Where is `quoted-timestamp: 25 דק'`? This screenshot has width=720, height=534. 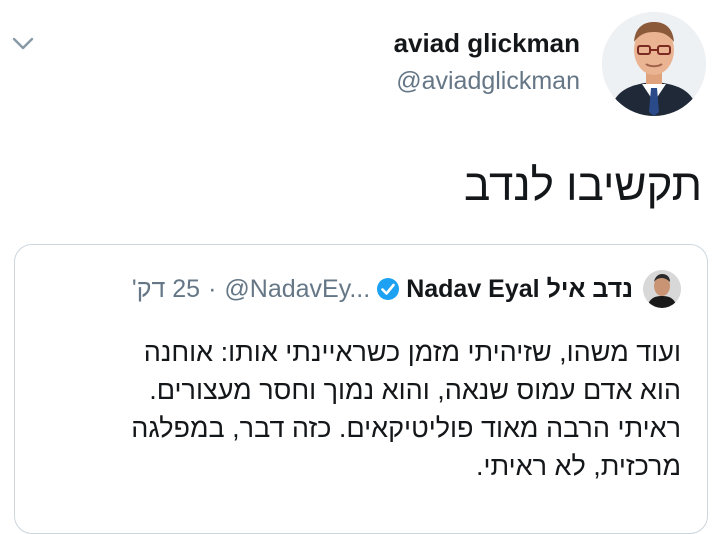 quoted-timestamp: 25 דק' is located at coordinates (166, 289).